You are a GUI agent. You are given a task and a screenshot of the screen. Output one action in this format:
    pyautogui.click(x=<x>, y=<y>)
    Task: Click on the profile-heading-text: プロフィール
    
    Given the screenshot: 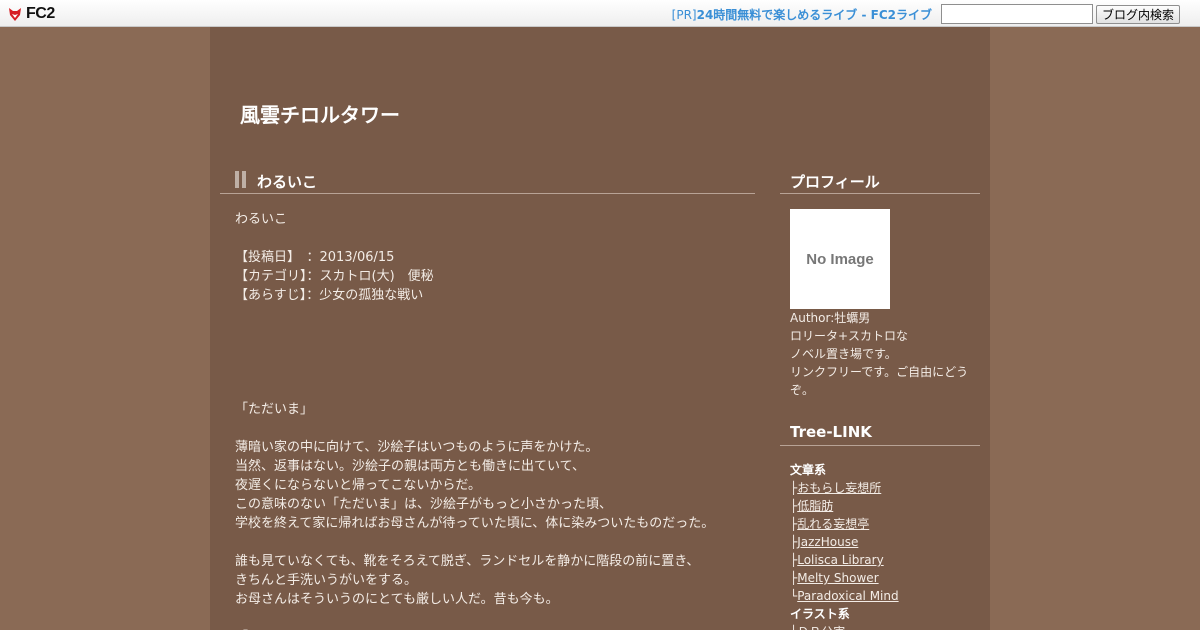 What is the action you would take?
    pyautogui.click(x=835, y=182)
    